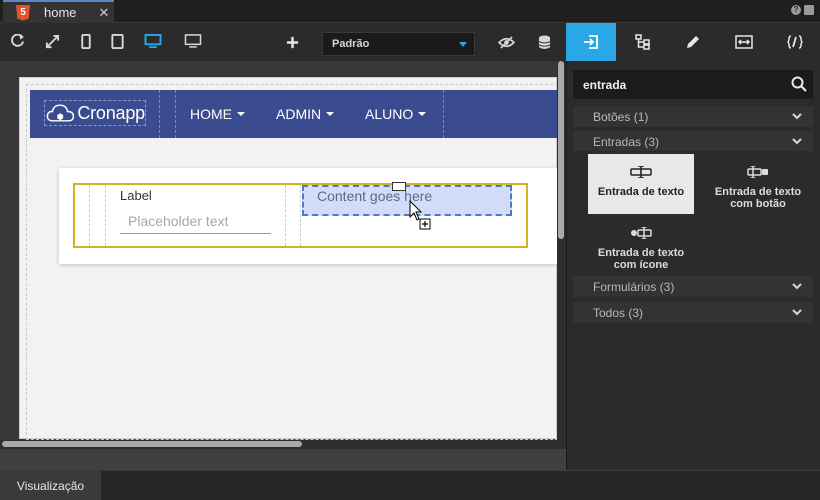 The image size is (820, 500). I want to click on text-input: Placeholder text, so click(195, 222).